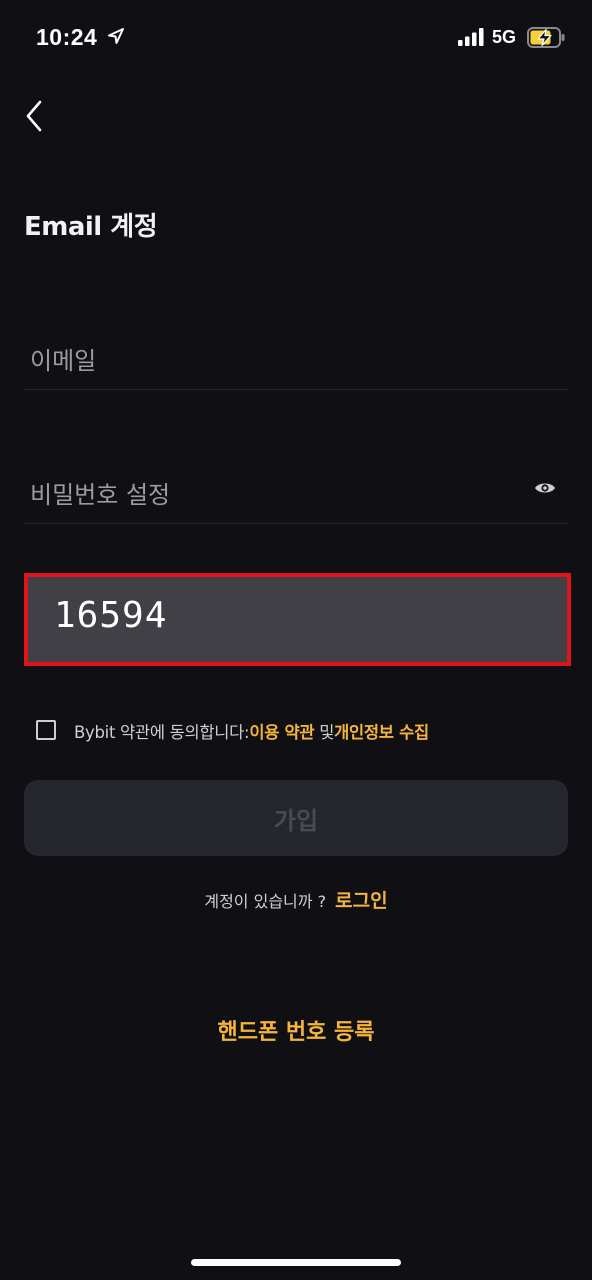 This screenshot has width=592, height=1280. I want to click on page-title: Email 계정, so click(91, 227).